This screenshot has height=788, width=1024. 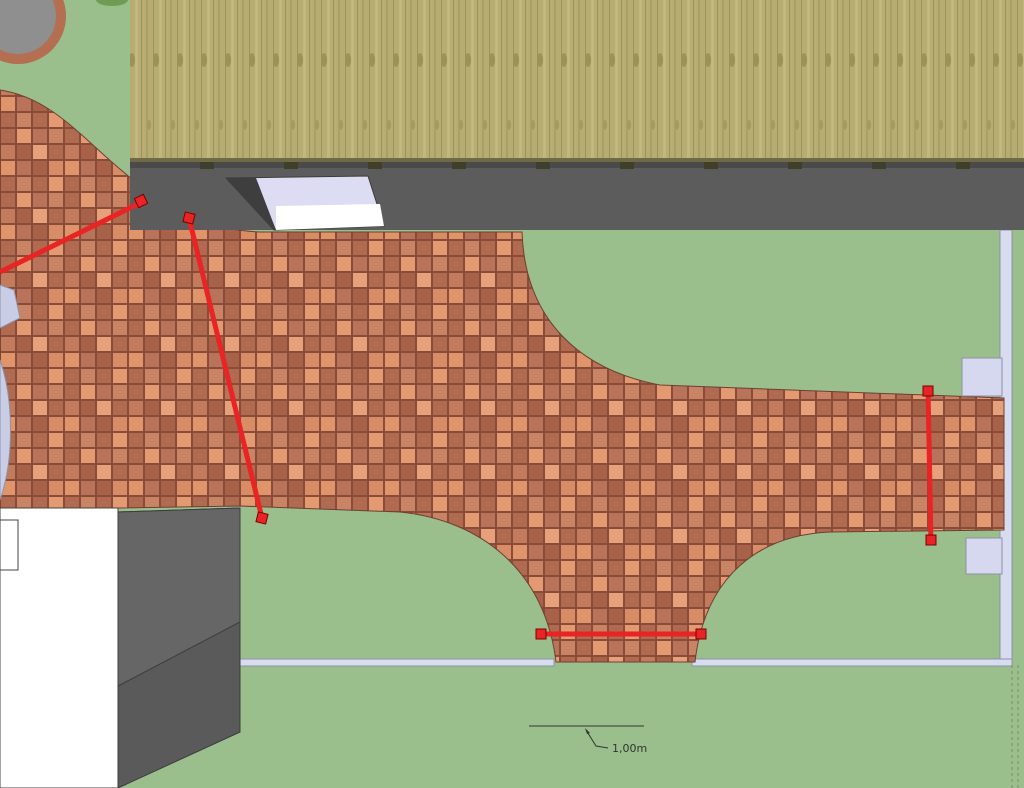 What do you see at coordinates (189, 218) in the screenshot?
I see `measure-line-diagonal-cap-top` at bounding box center [189, 218].